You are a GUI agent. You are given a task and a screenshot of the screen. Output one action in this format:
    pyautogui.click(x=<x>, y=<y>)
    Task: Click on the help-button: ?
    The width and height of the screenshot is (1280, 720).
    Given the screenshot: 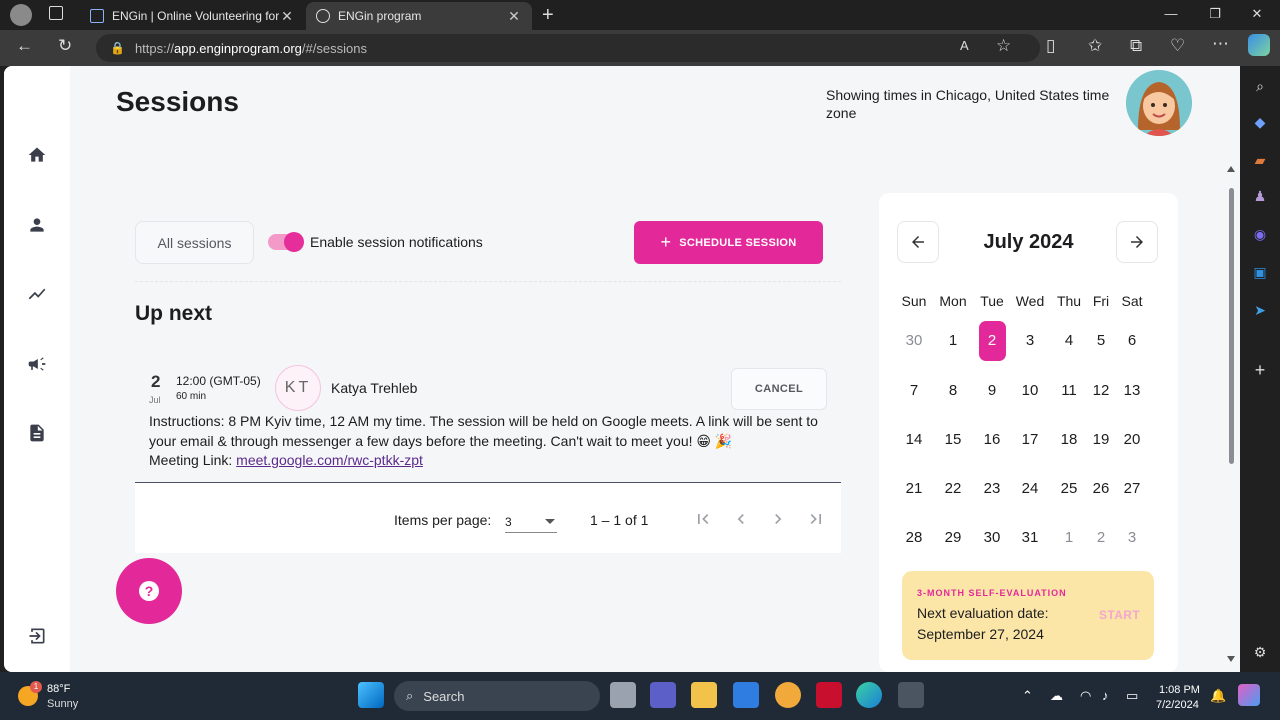 What is the action you would take?
    pyautogui.click(x=149, y=591)
    